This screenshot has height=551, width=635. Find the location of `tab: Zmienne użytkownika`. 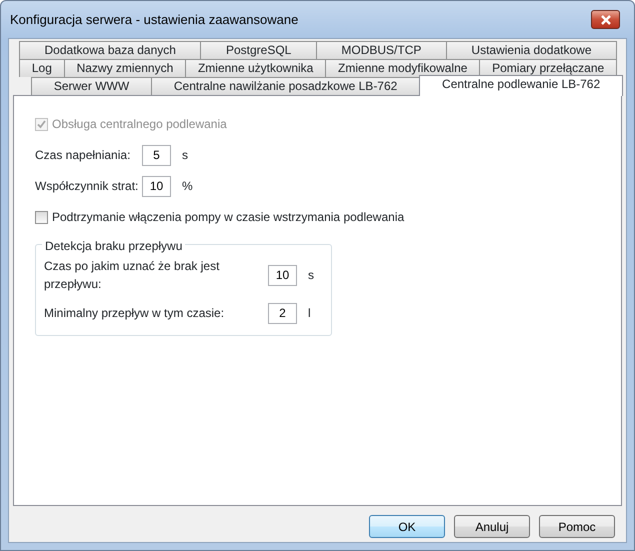

tab: Zmienne użytkownika is located at coordinates (255, 68).